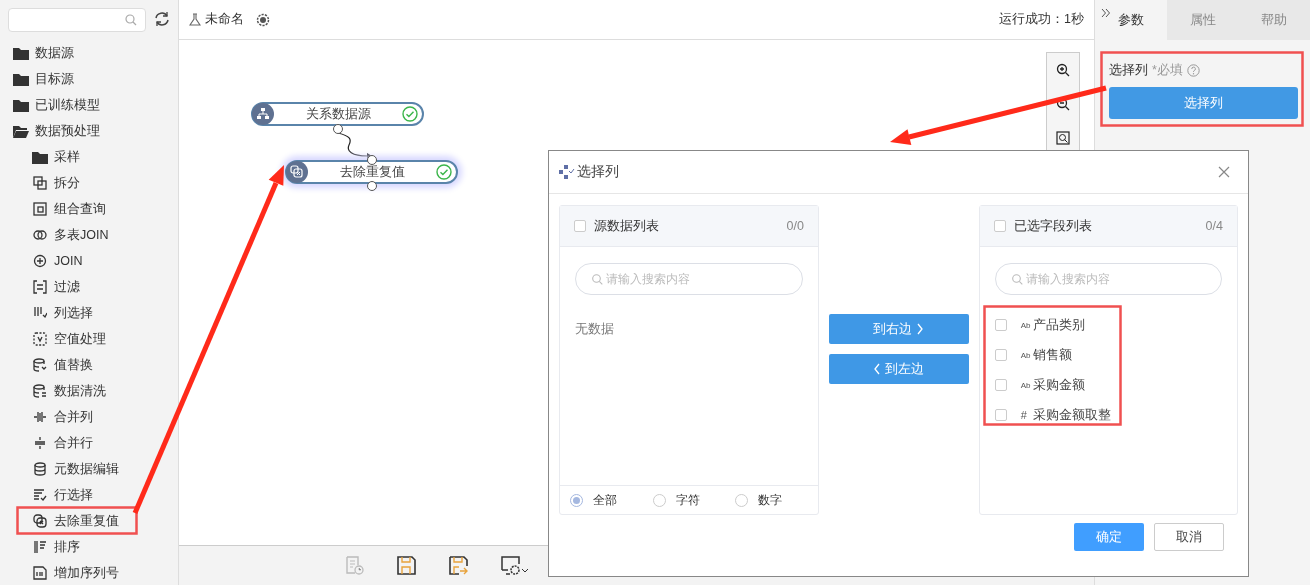  What do you see at coordinates (371, 172) in the screenshot?
I see `flow-node: 去除重复值` at bounding box center [371, 172].